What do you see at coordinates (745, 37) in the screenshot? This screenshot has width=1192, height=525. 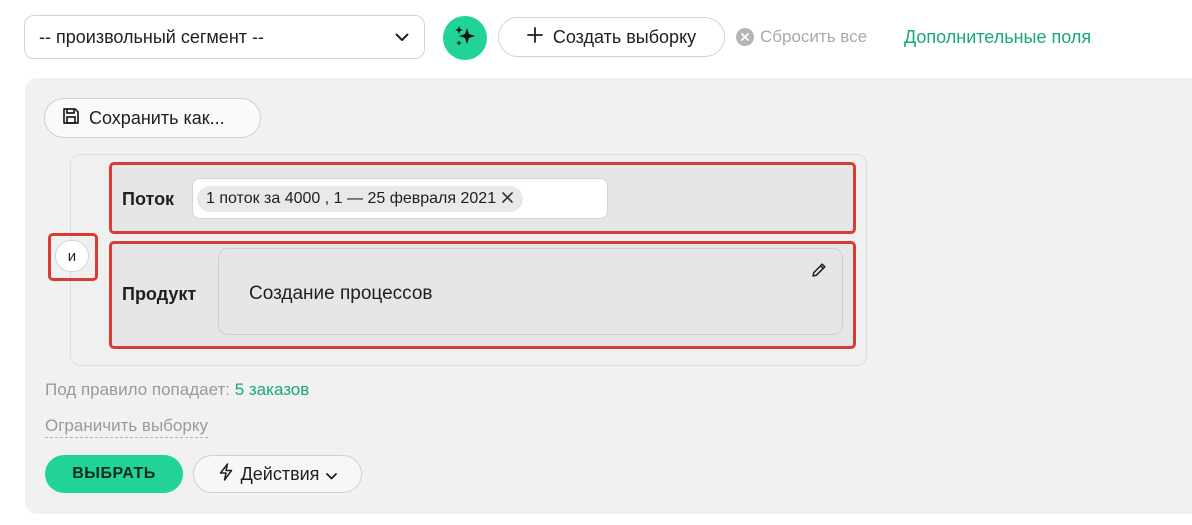 I see `close-circle-icon` at bounding box center [745, 37].